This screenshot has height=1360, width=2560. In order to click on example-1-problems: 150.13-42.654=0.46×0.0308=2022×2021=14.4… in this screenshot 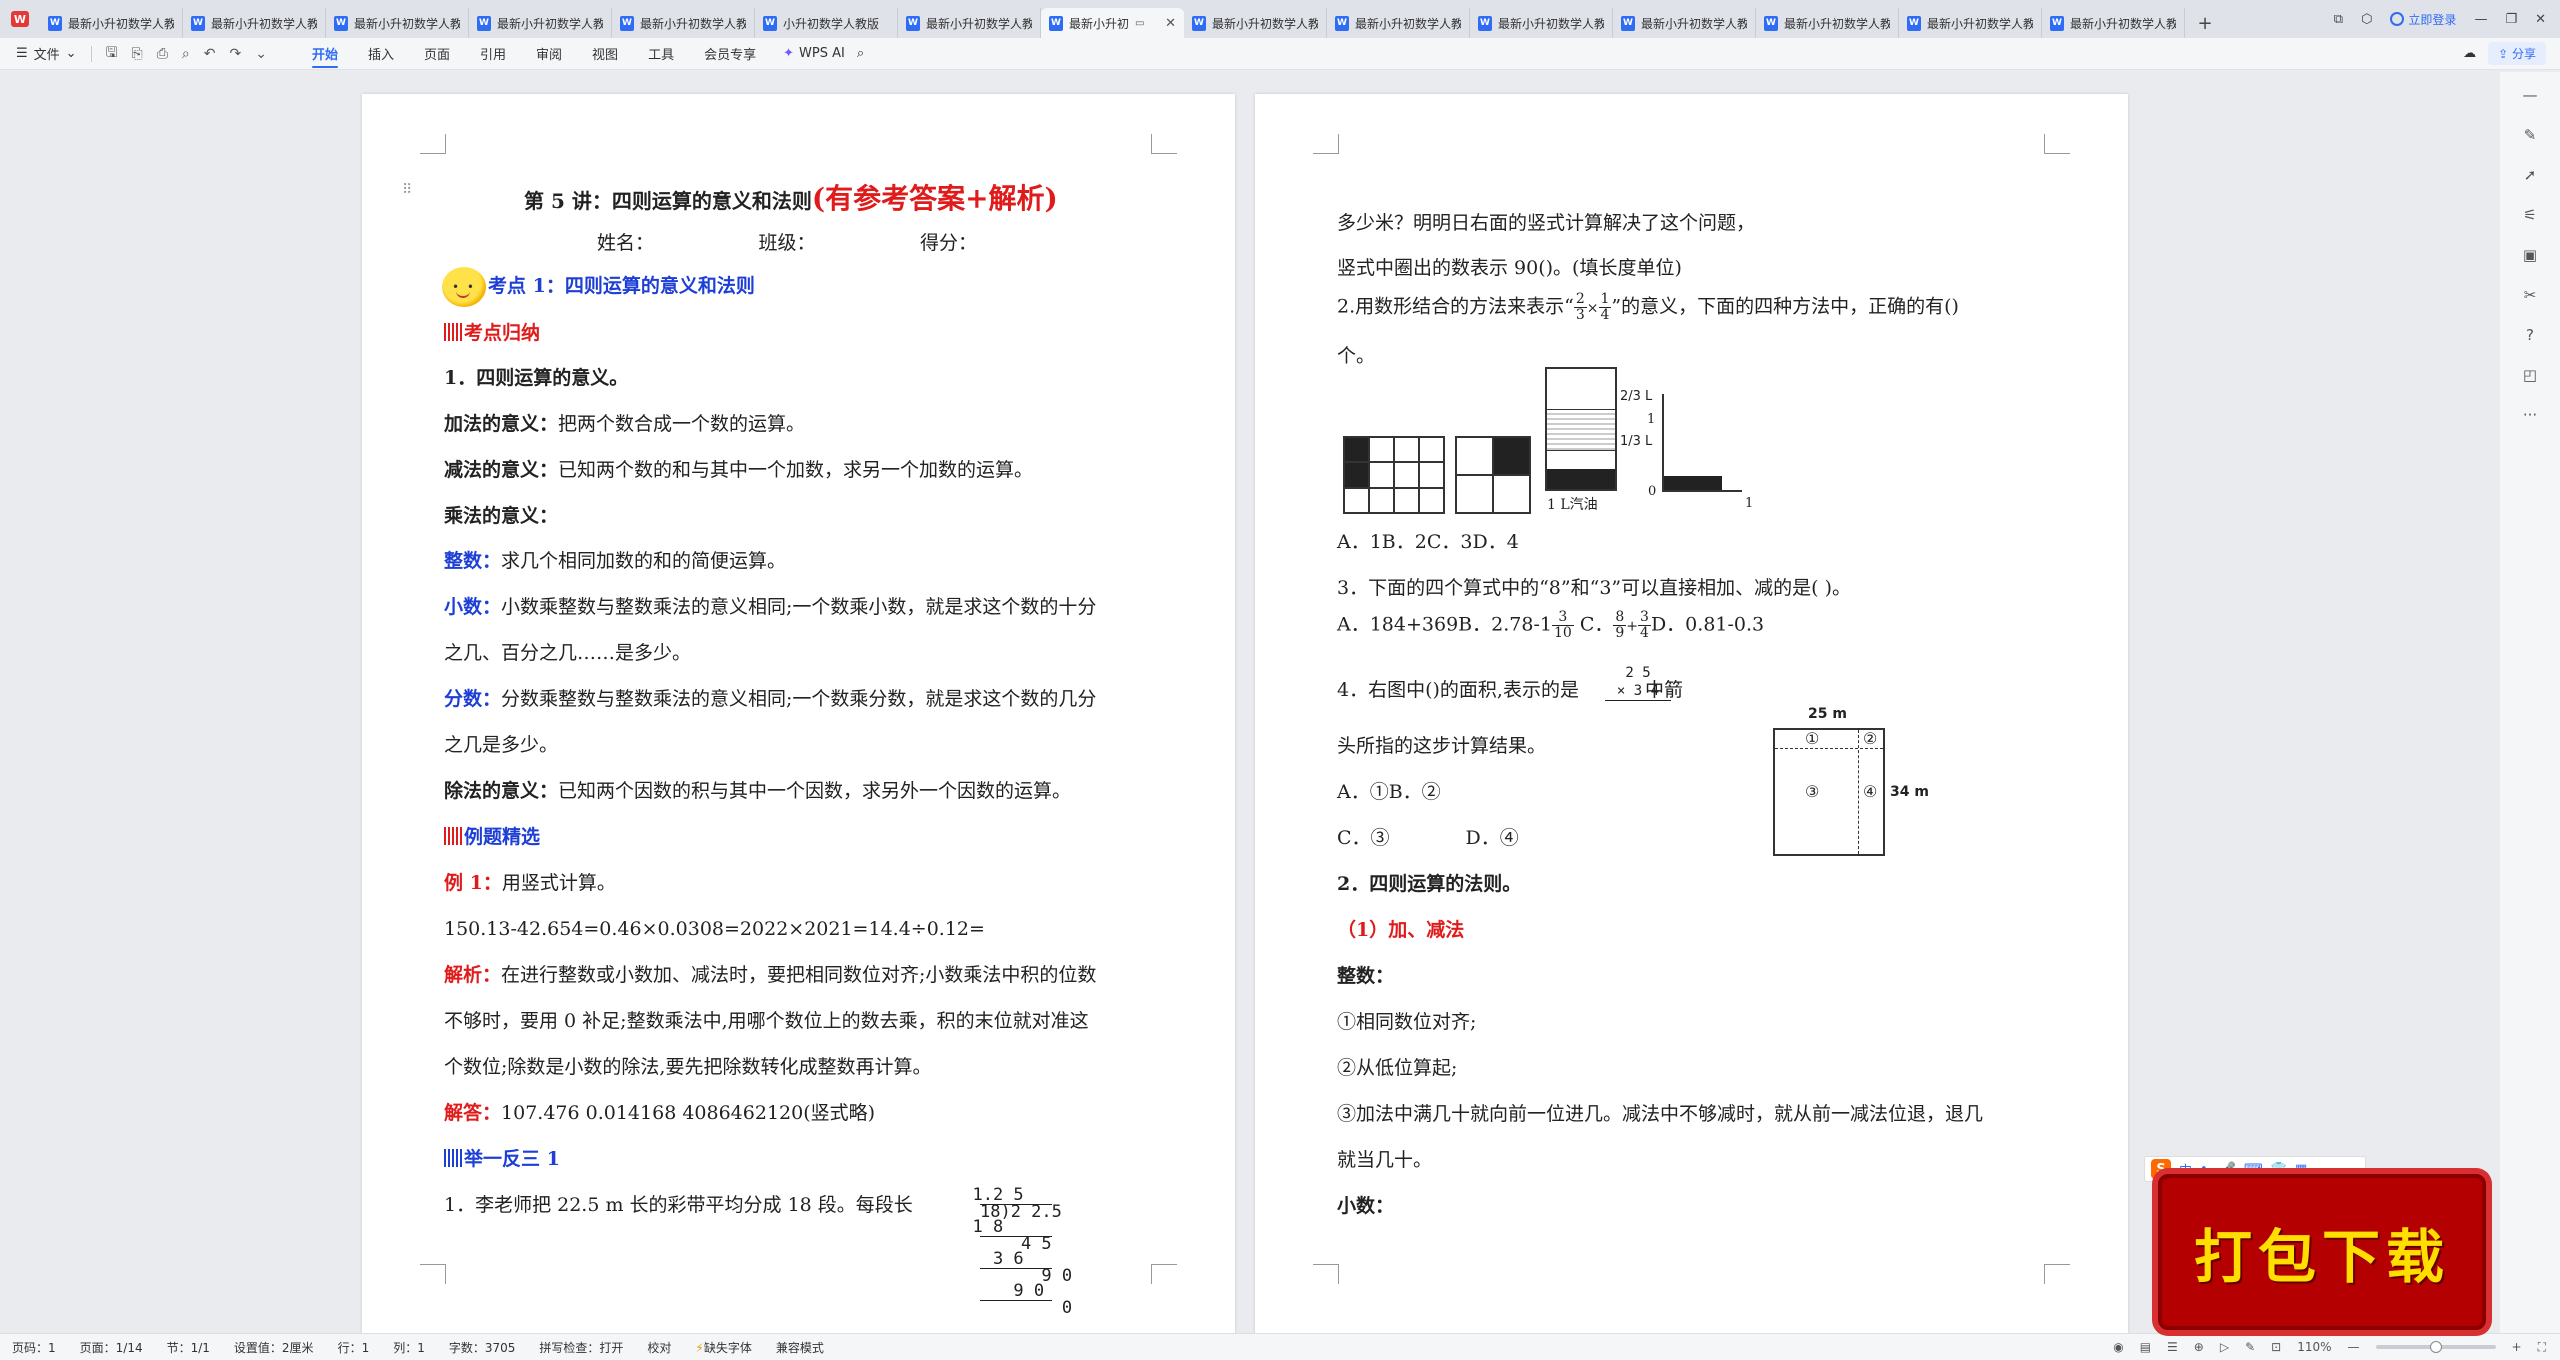, I will do `click(714, 929)`.